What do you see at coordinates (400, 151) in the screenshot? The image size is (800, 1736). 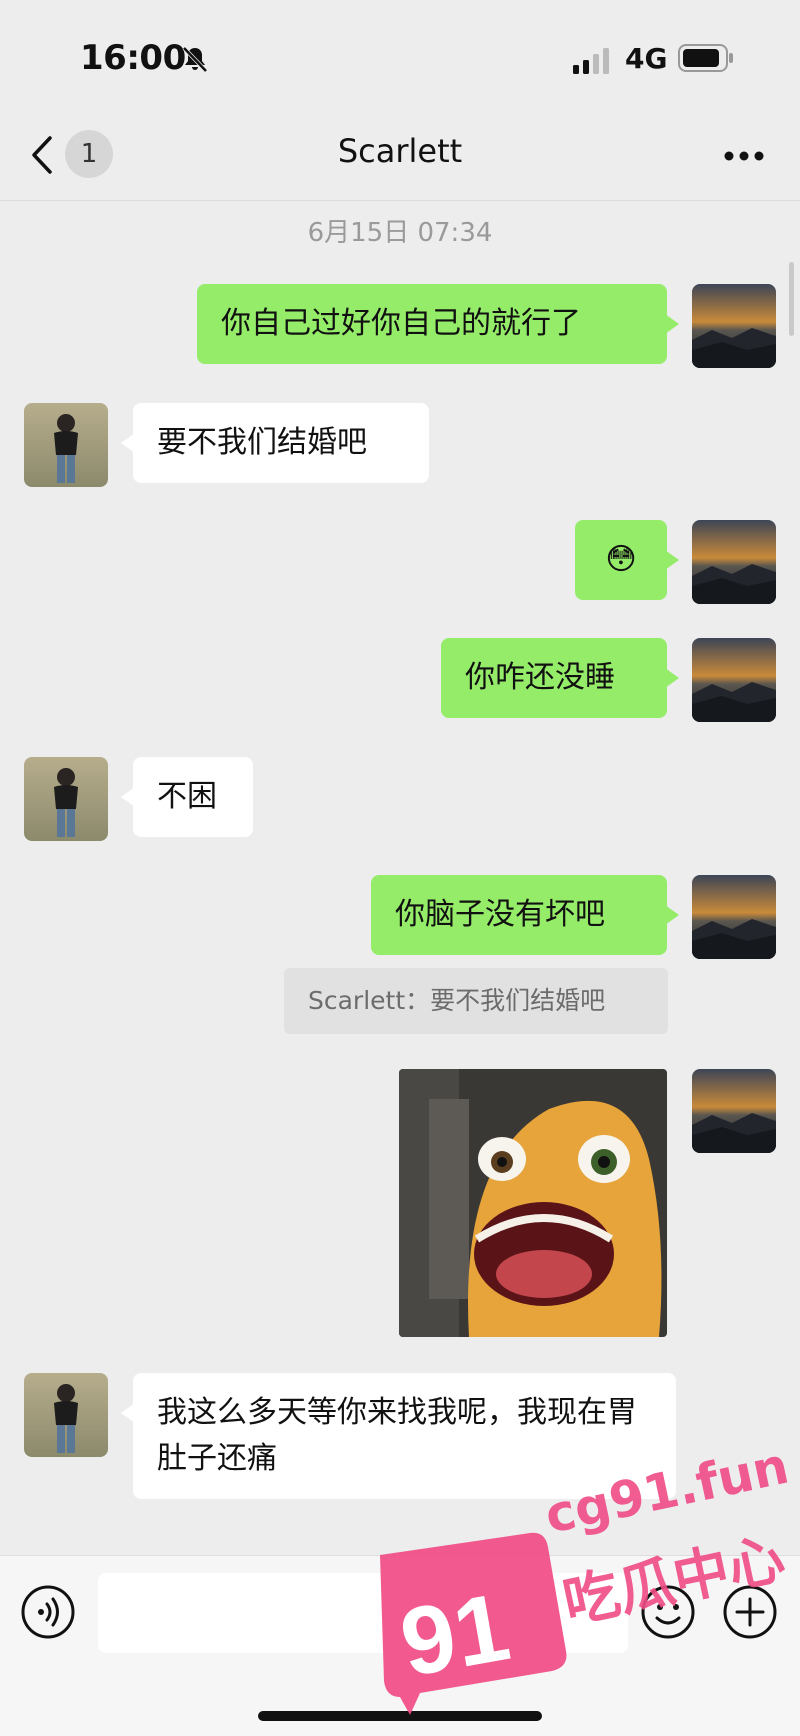 I see `chat-title: Scarlett` at bounding box center [400, 151].